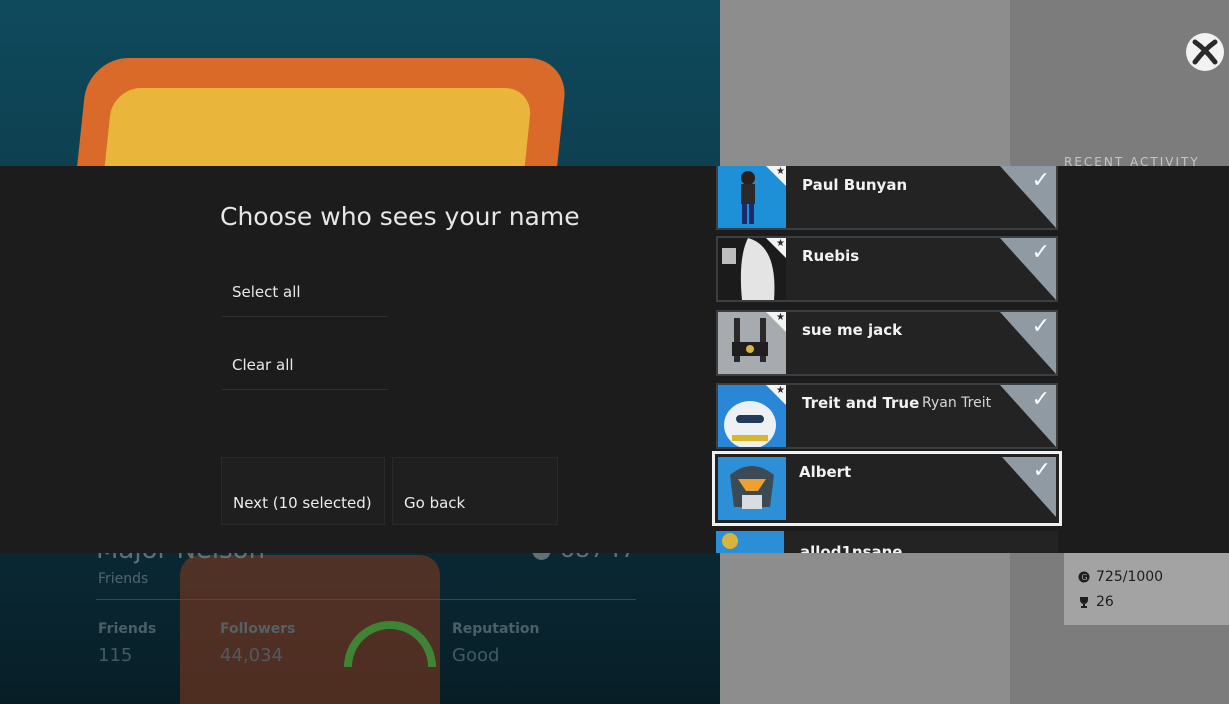 The height and width of the screenshot is (704, 1229). Describe the element at coordinates (855, 185) in the screenshot. I see `friend-gamertag: Paul Bunyan` at that location.